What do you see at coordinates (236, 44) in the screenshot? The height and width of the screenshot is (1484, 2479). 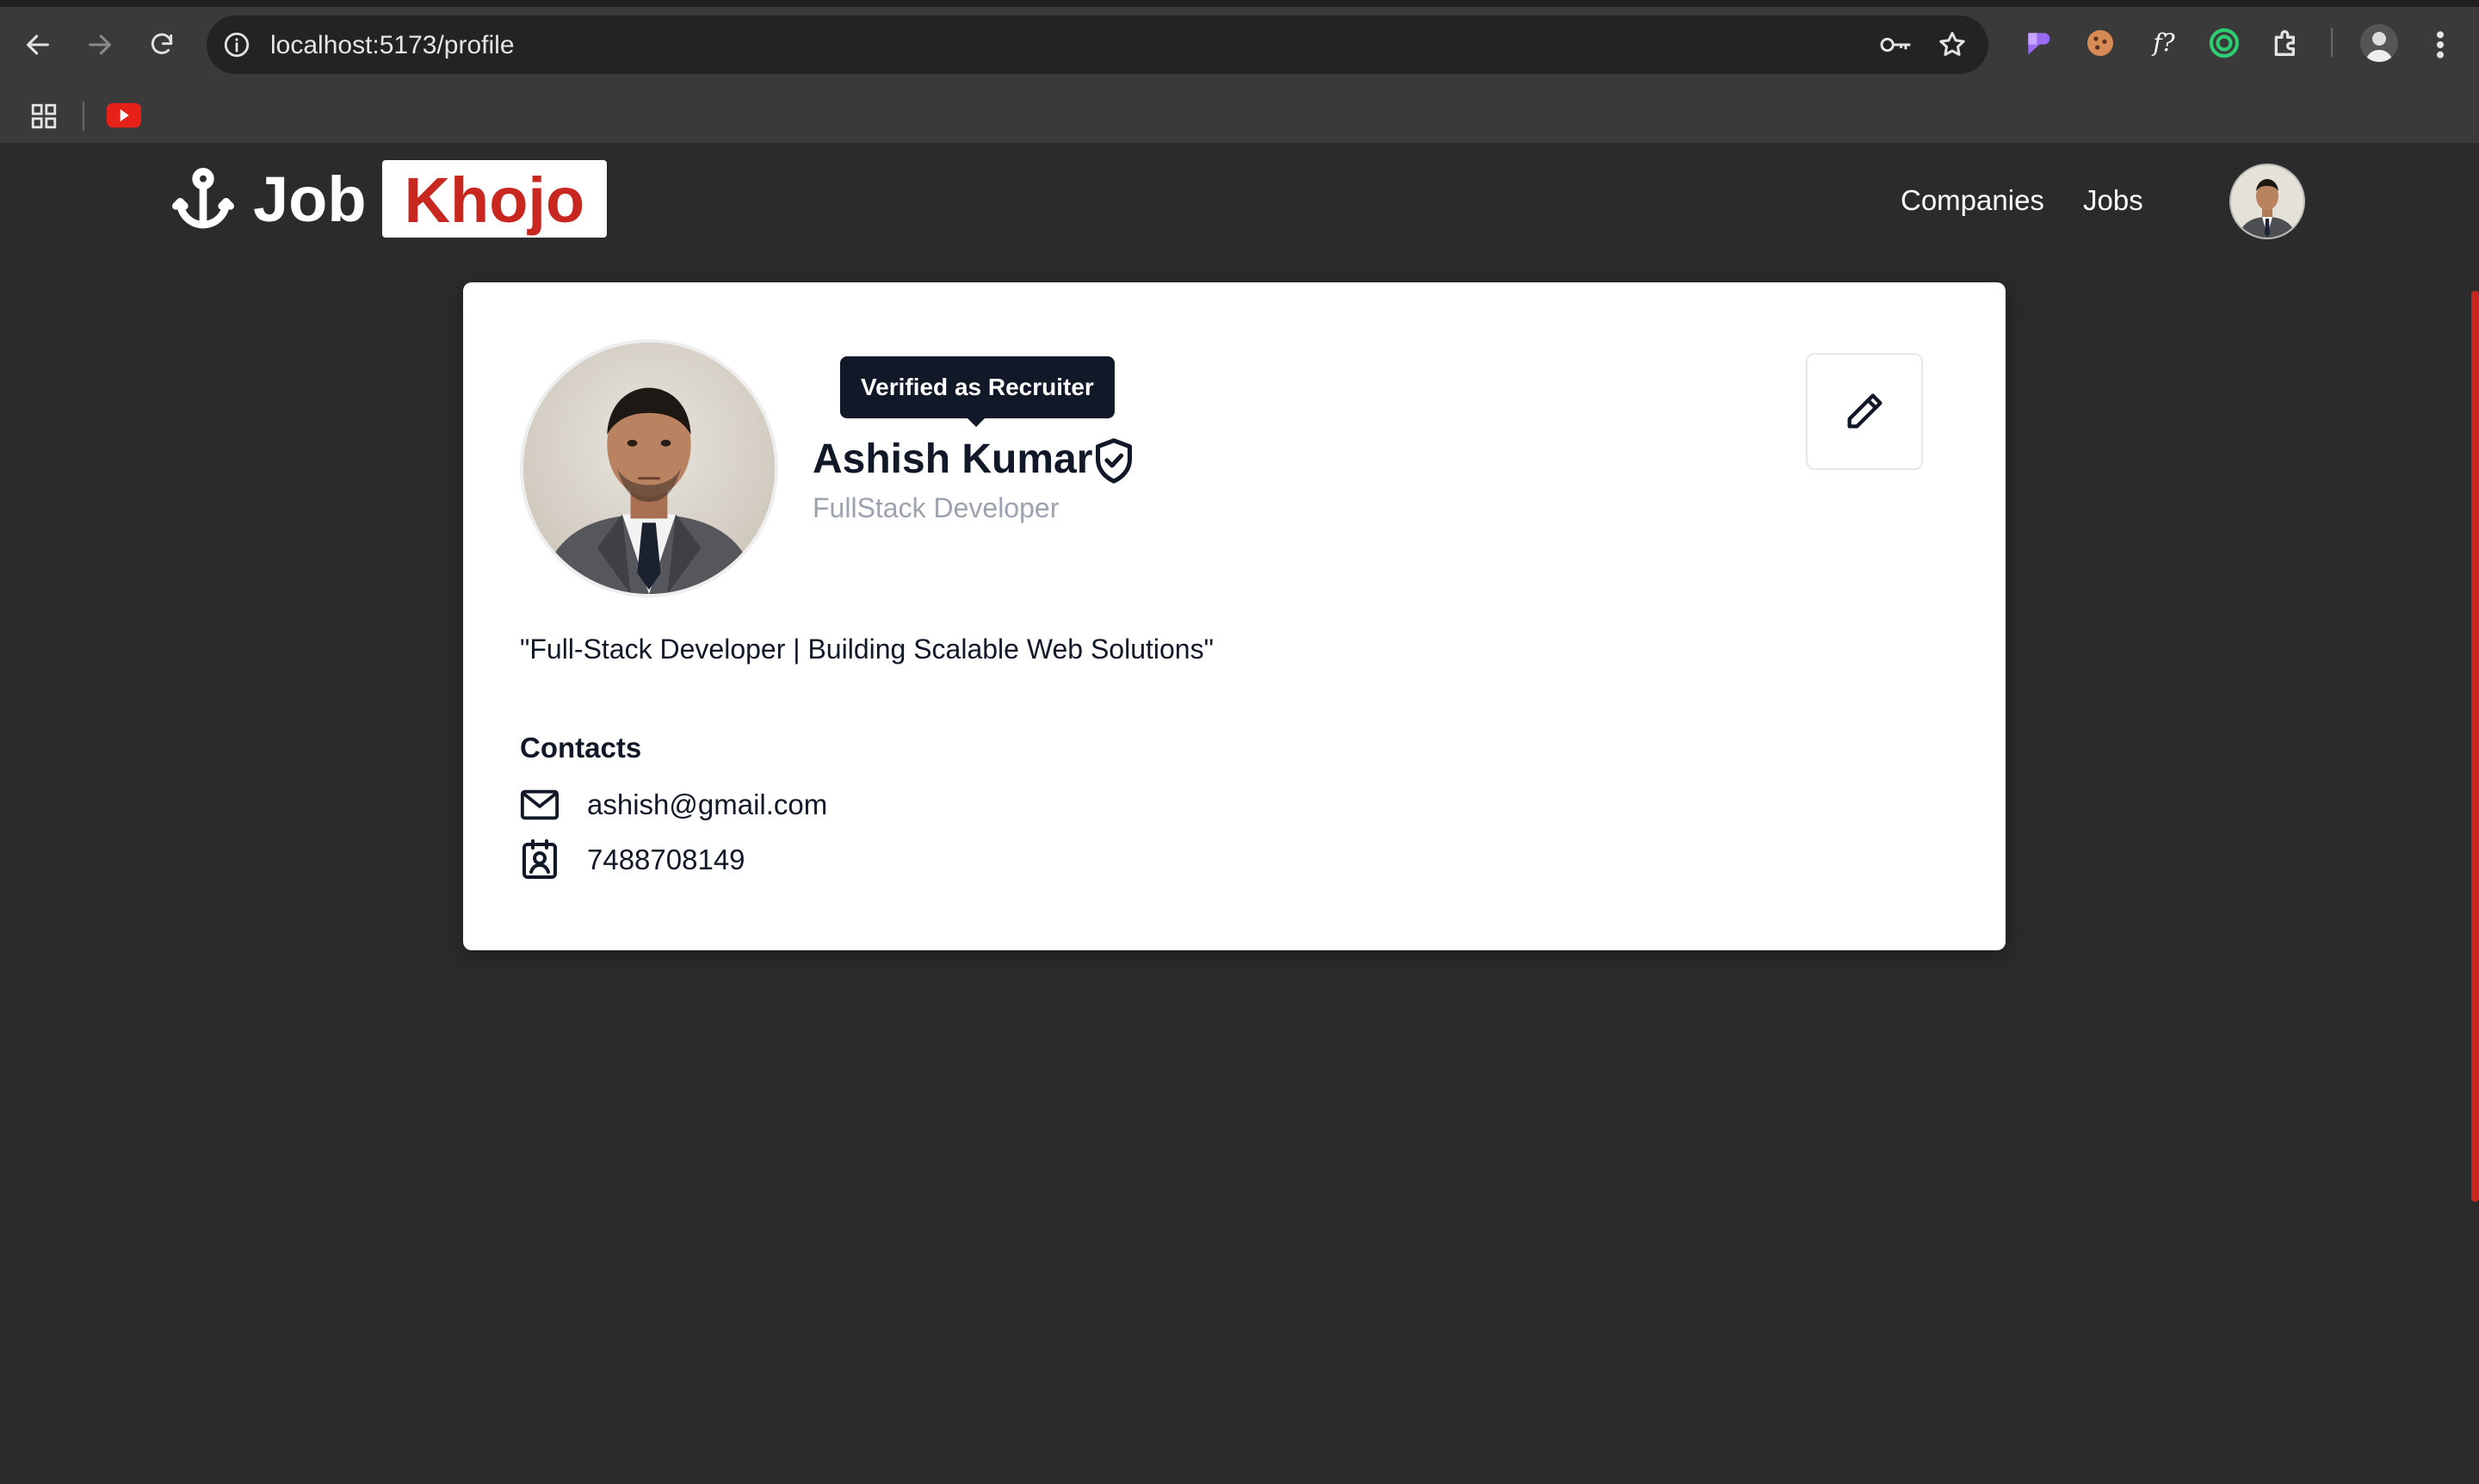 I see `site-info-icon` at bounding box center [236, 44].